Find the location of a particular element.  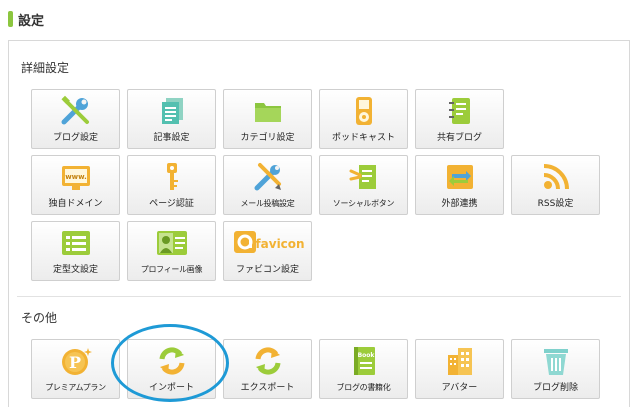

custom-domain-button: www. 独自ドメイン is located at coordinates (75, 185).